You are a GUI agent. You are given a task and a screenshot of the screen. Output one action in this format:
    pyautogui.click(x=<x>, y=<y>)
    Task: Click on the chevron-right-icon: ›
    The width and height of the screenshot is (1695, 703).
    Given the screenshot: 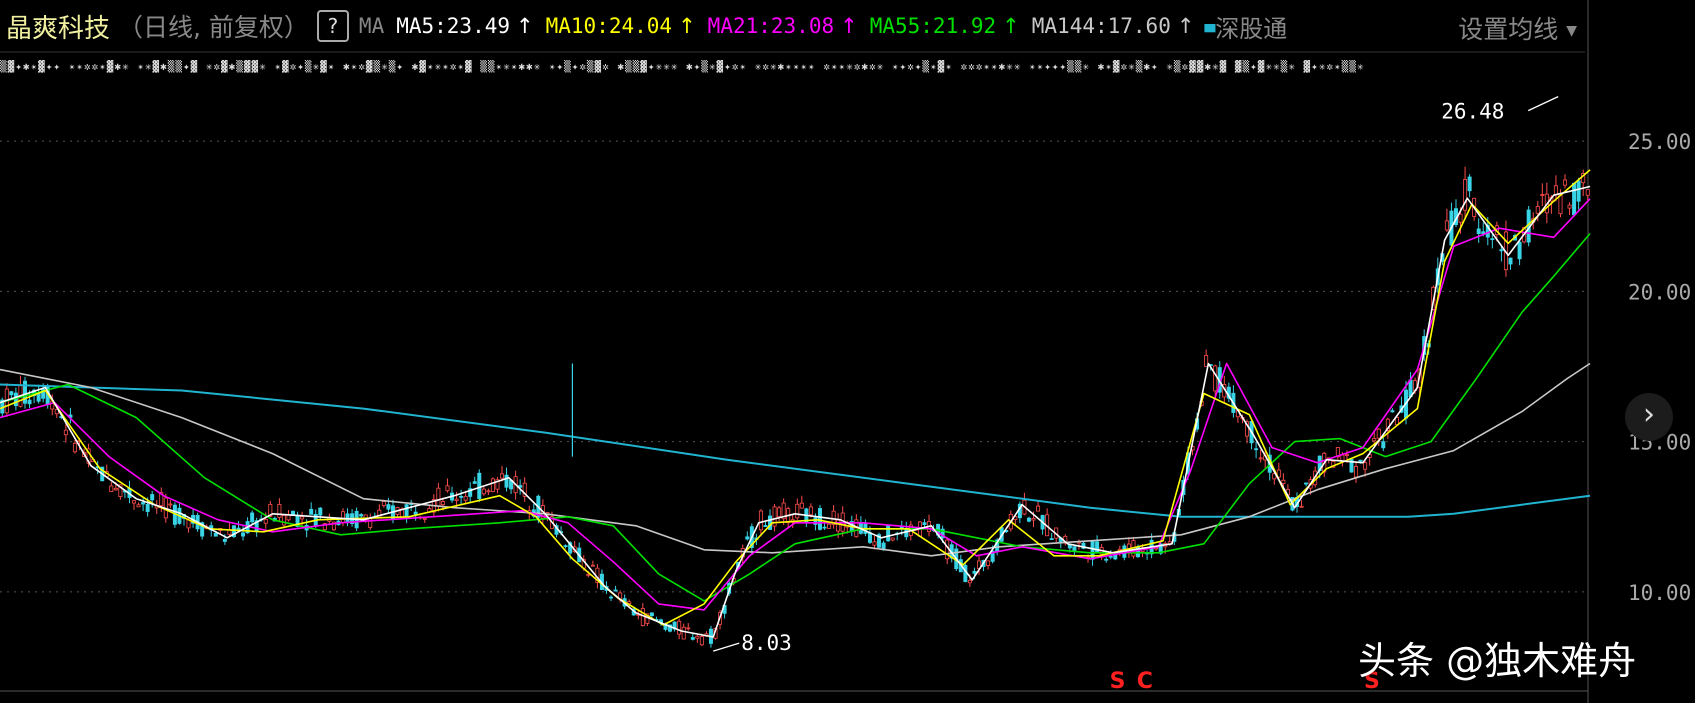 What is the action you would take?
    pyautogui.click(x=1649, y=414)
    